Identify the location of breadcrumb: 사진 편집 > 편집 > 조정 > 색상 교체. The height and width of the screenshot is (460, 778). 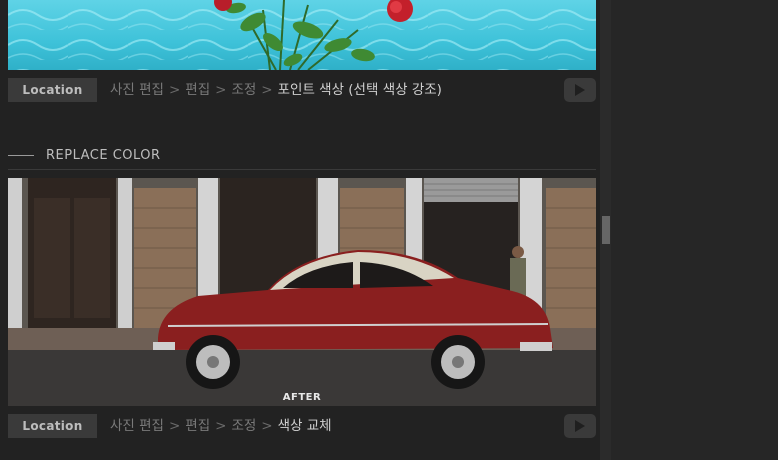
(221, 426).